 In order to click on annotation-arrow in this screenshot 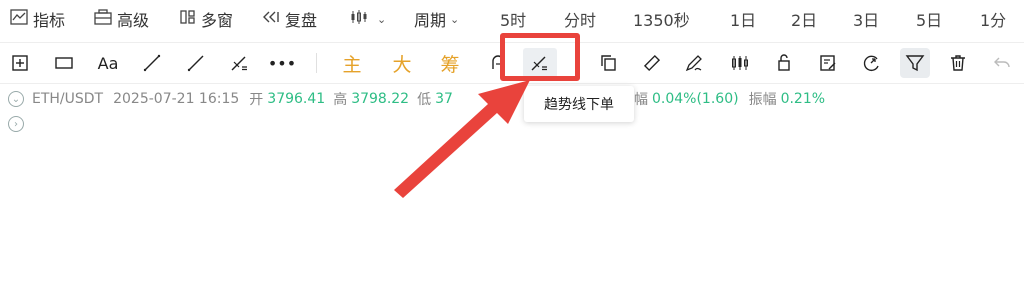, I will do `click(462, 139)`.